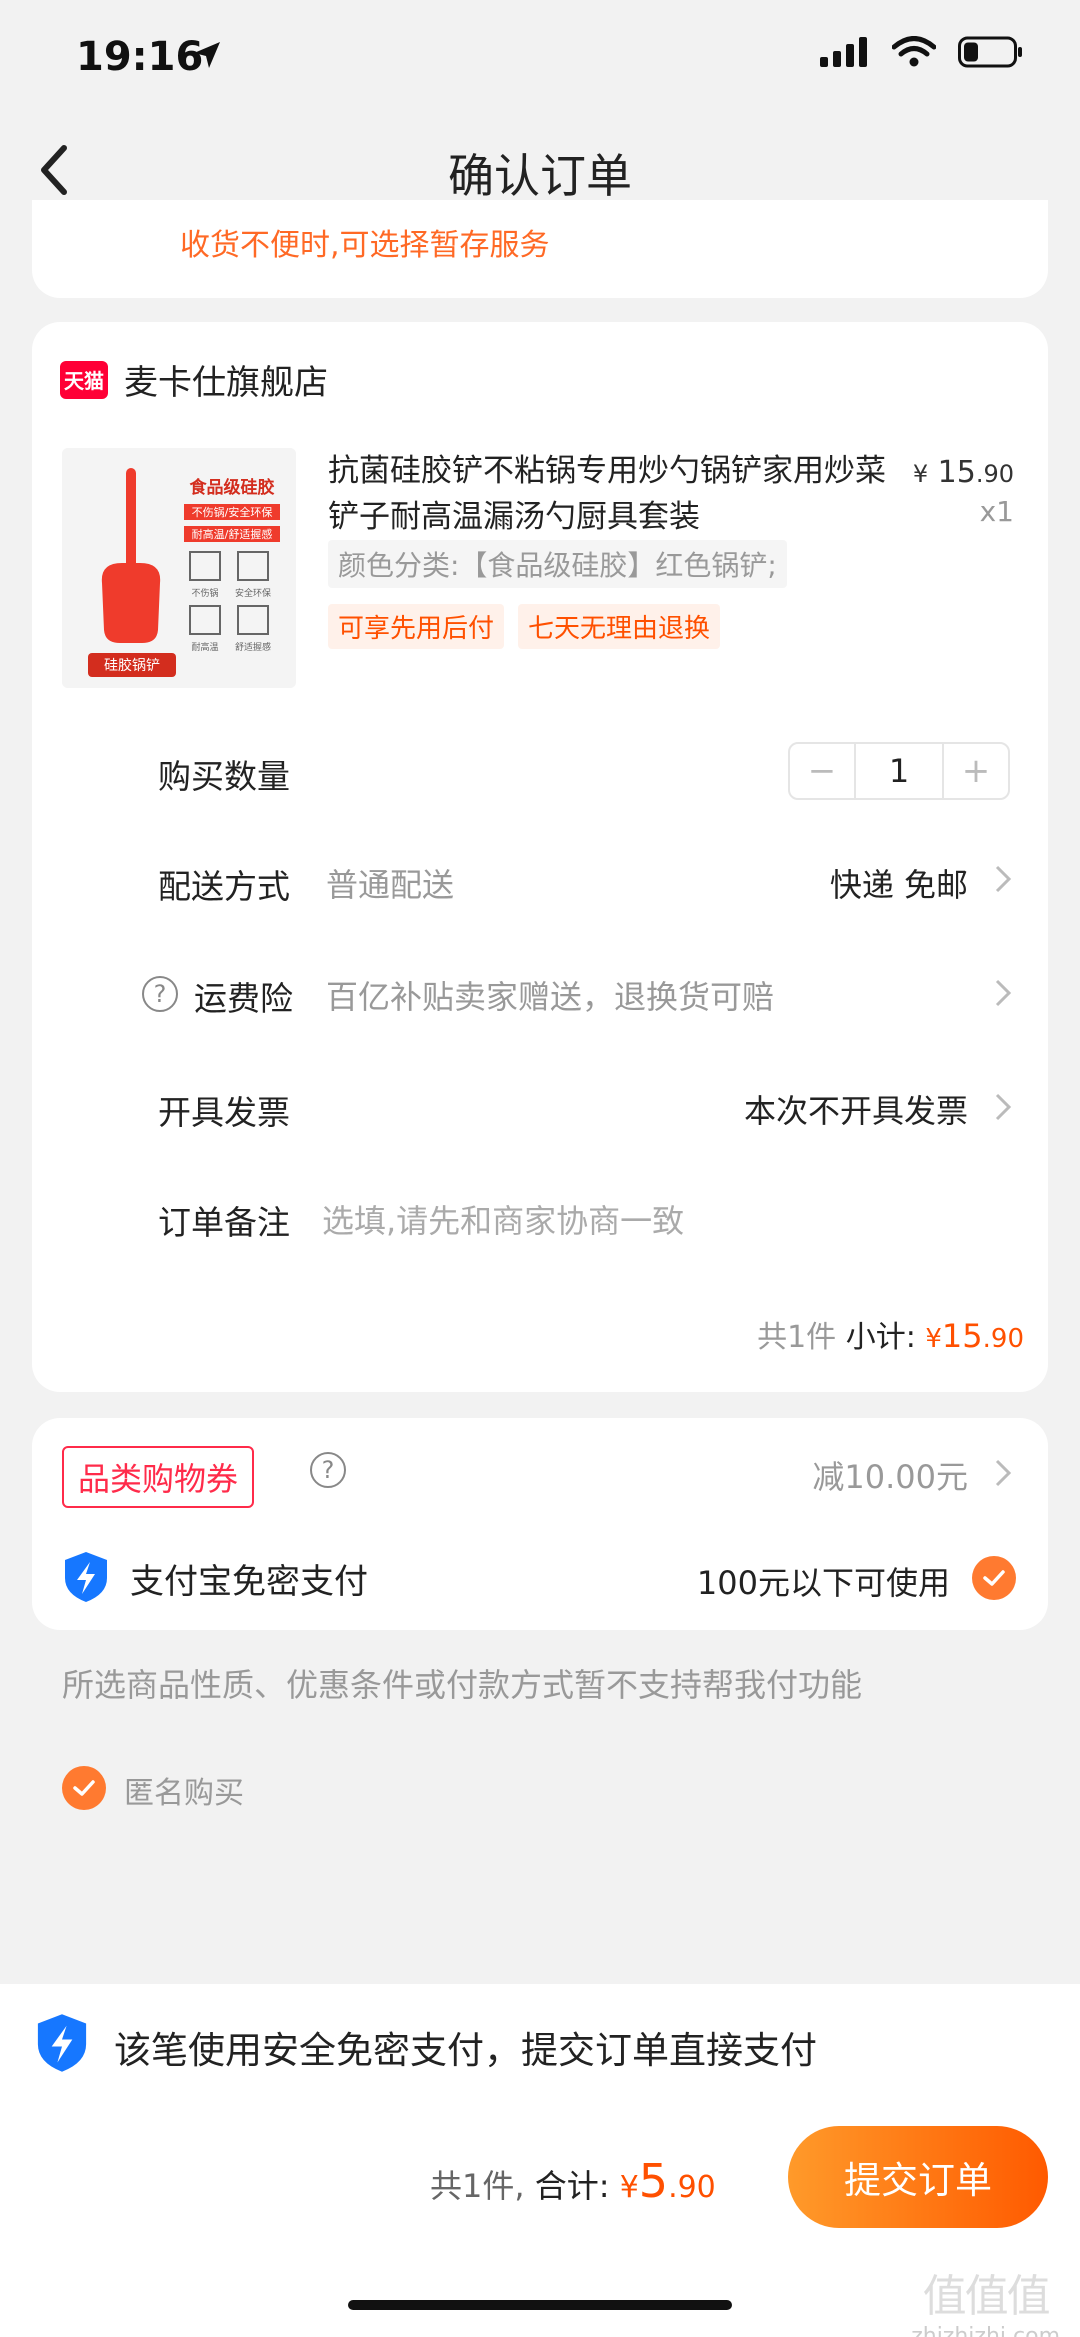 Image resolution: width=1080 pixels, height=2337 pixels. Describe the element at coordinates (226, 383) in the screenshot. I see `store-name: 麦卡仕旗舰店` at that location.